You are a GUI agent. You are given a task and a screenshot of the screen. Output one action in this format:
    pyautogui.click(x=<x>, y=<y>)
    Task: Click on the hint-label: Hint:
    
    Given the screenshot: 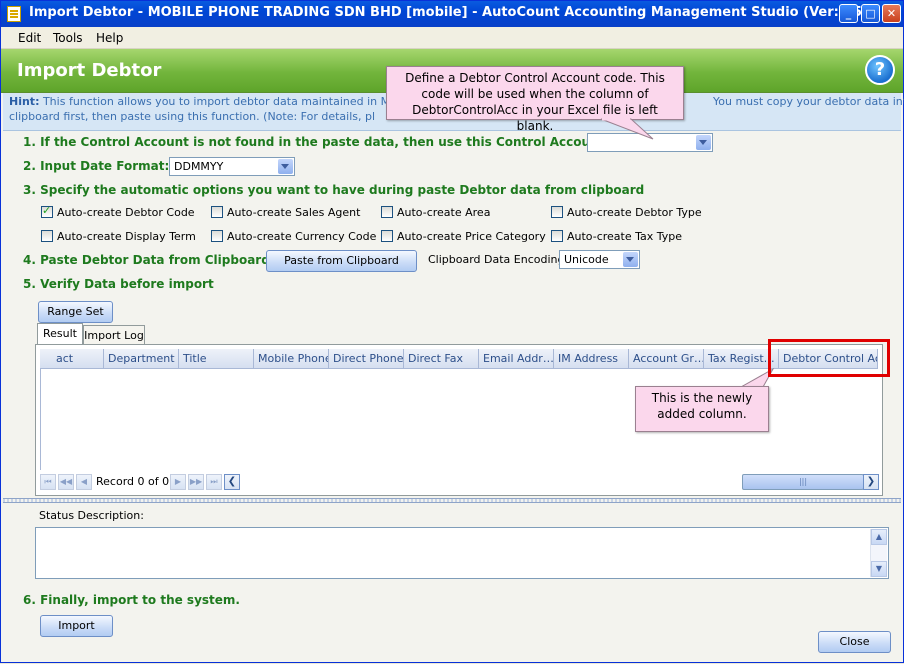 What is the action you would take?
    pyautogui.click(x=24, y=101)
    